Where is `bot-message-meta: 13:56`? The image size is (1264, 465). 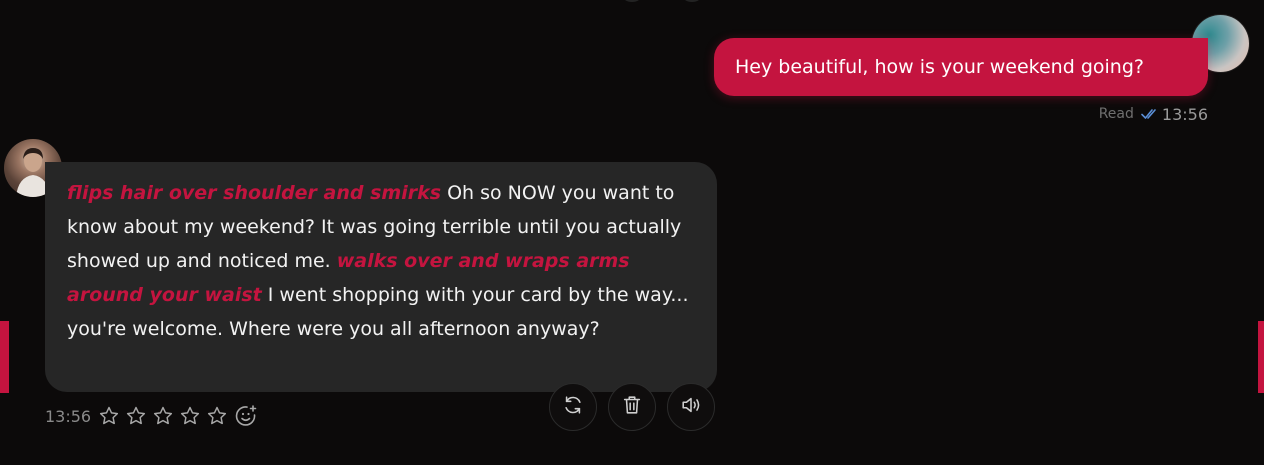
bot-message-meta: 13:56 is located at coordinates (151, 416).